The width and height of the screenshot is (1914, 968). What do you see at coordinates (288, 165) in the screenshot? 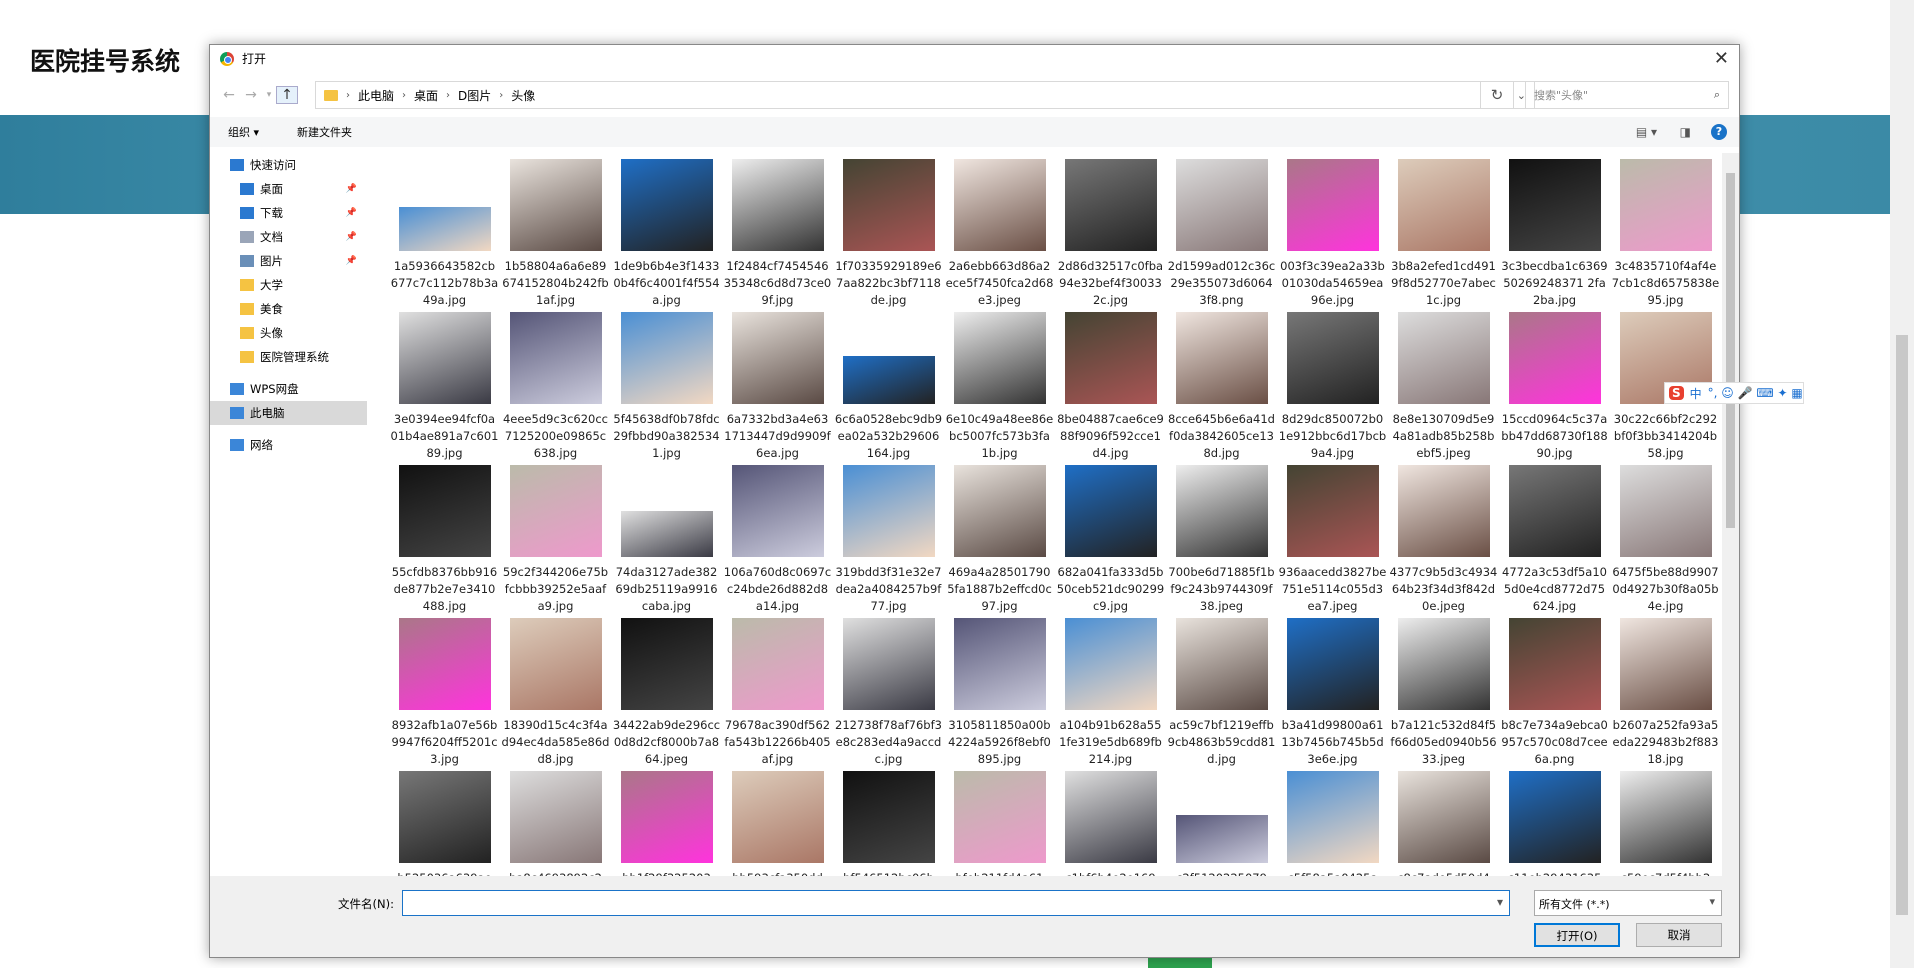
I see `sidebar-item-0: 快速访问` at bounding box center [288, 165].